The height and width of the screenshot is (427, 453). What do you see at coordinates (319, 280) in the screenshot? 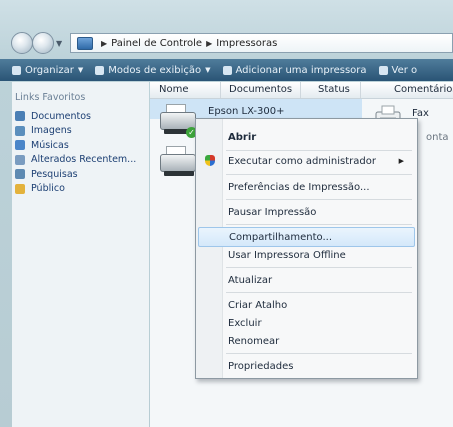
I see `menu-item-refresh: Atualizar` at bounding box center [319, 280].